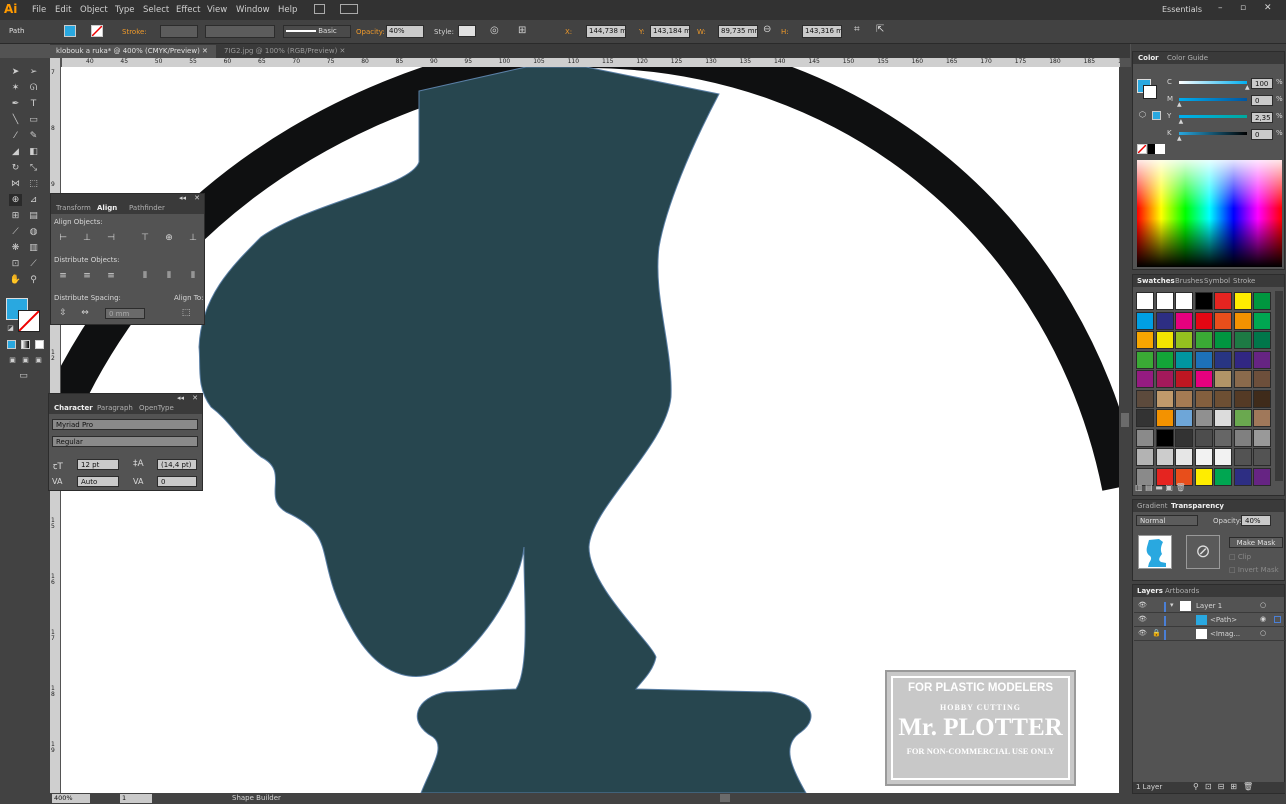  I want to click on lock-icon: 🔒, so click(1156, 633).